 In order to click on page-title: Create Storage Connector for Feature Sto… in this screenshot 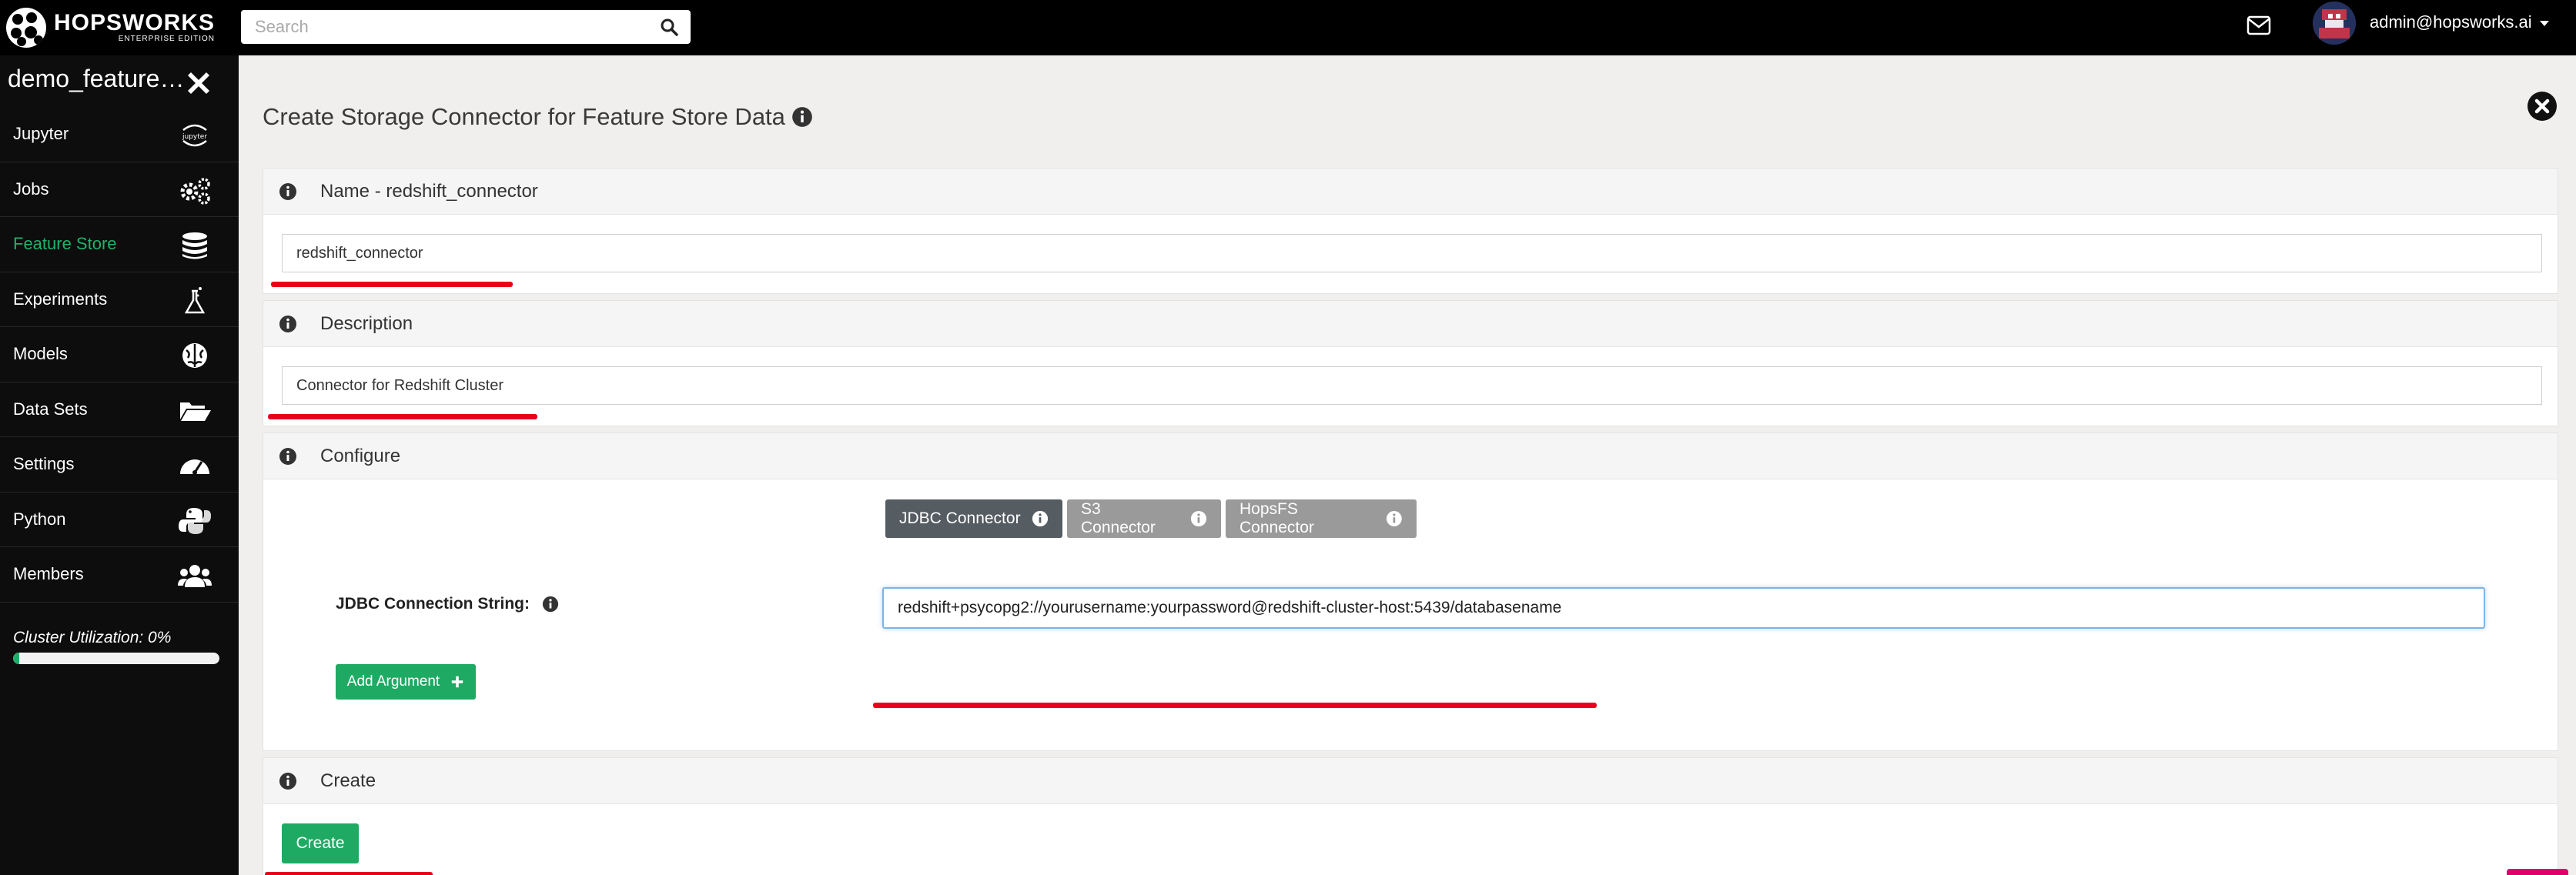, I will do `click(538, 117)`.